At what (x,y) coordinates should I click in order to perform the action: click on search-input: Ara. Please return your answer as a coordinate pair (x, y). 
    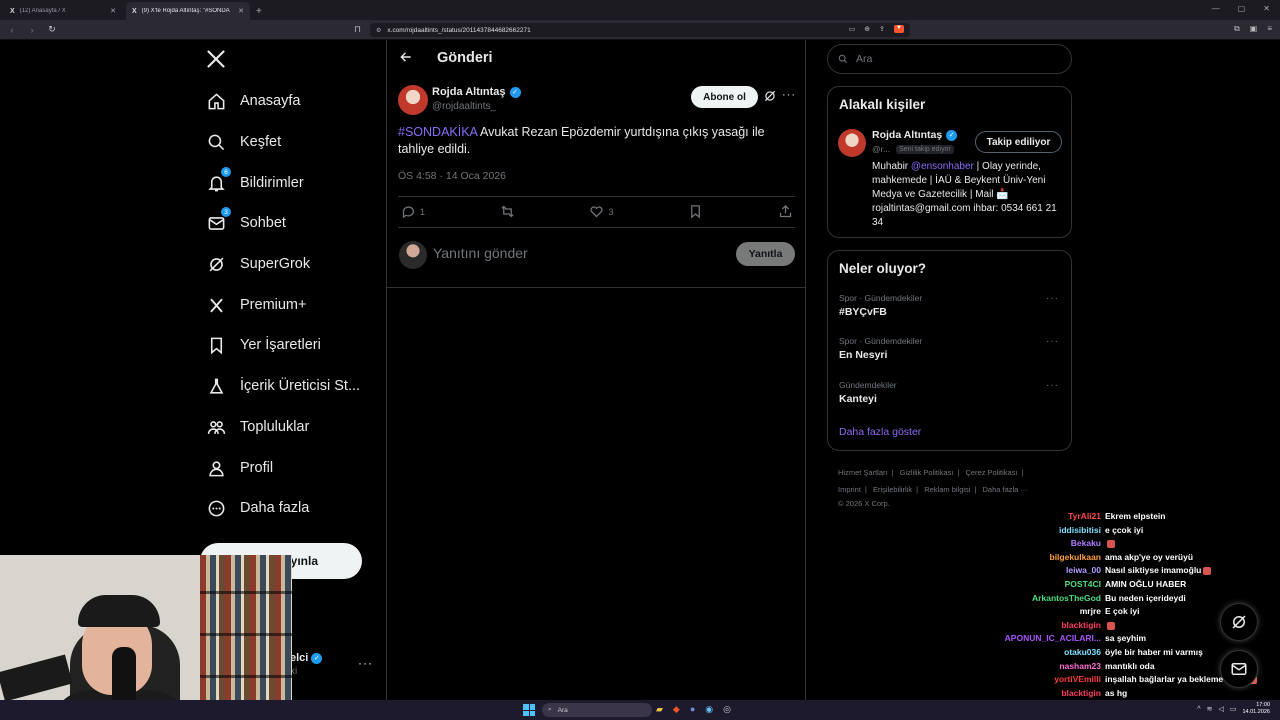
    Looking at the image, I should click on (949, 59).